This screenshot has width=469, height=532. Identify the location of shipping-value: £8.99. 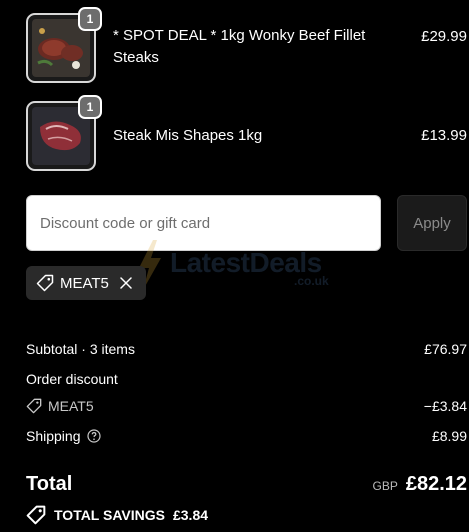
(449, 436).